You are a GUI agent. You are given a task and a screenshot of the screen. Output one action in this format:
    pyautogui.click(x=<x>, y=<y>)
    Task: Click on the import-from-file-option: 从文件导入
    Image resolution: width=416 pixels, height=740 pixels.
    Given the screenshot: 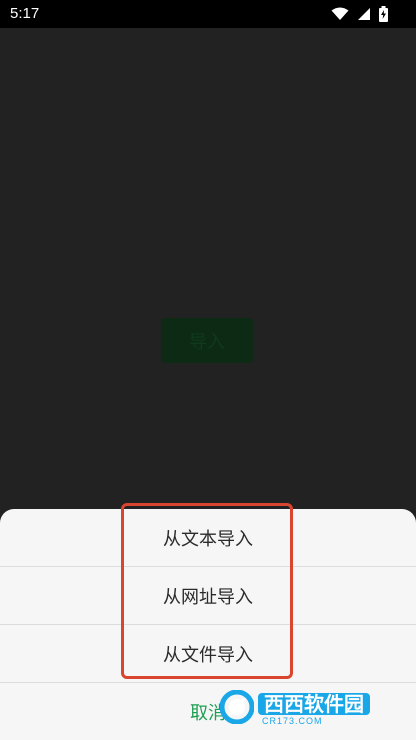 What is the action you would take?
    pyautogui.click(x=208, y=654)
    